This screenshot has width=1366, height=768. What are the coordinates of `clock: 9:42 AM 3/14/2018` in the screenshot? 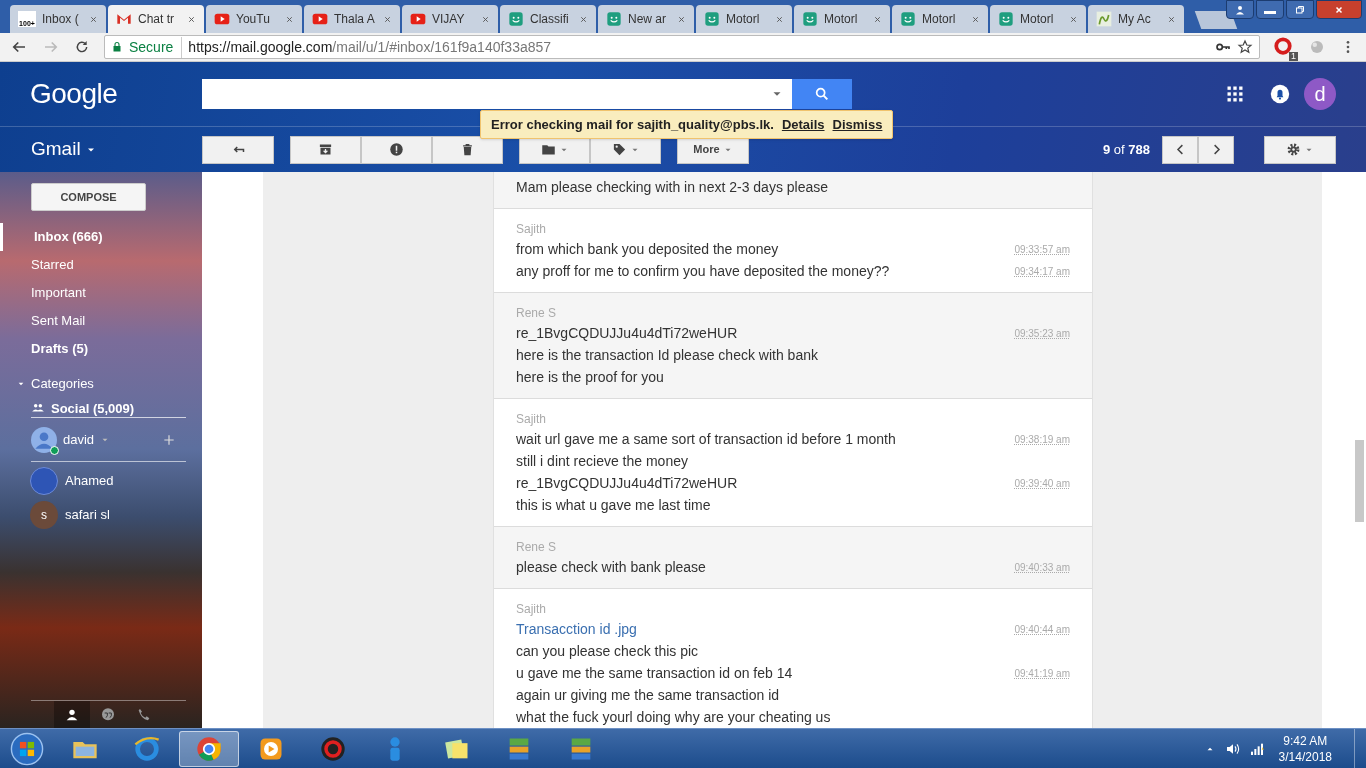 It's located at (1305, 748).